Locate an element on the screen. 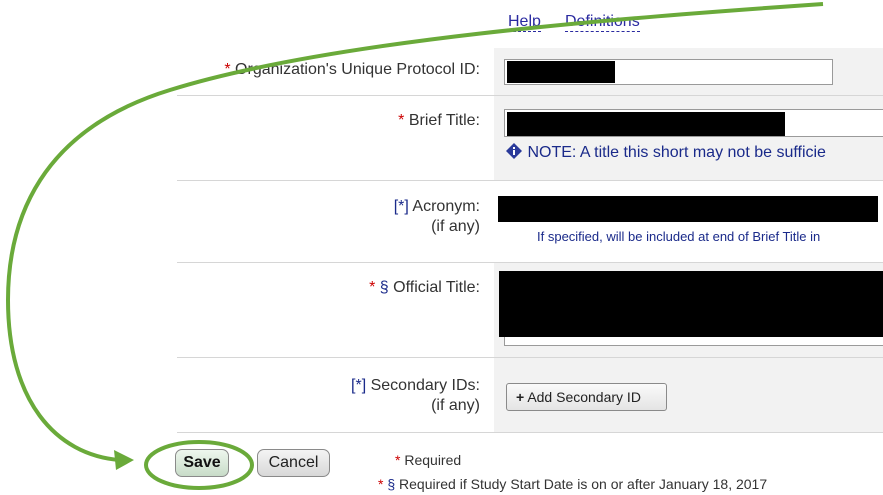 This screenshot has height=495, width=883. help-link: Help is located at coordinates (524, 22).